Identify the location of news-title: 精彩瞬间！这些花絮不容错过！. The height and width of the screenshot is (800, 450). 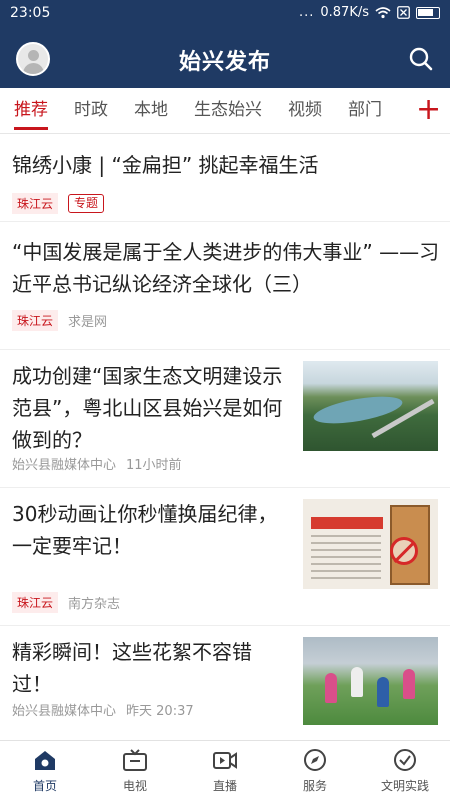
(150, 668).